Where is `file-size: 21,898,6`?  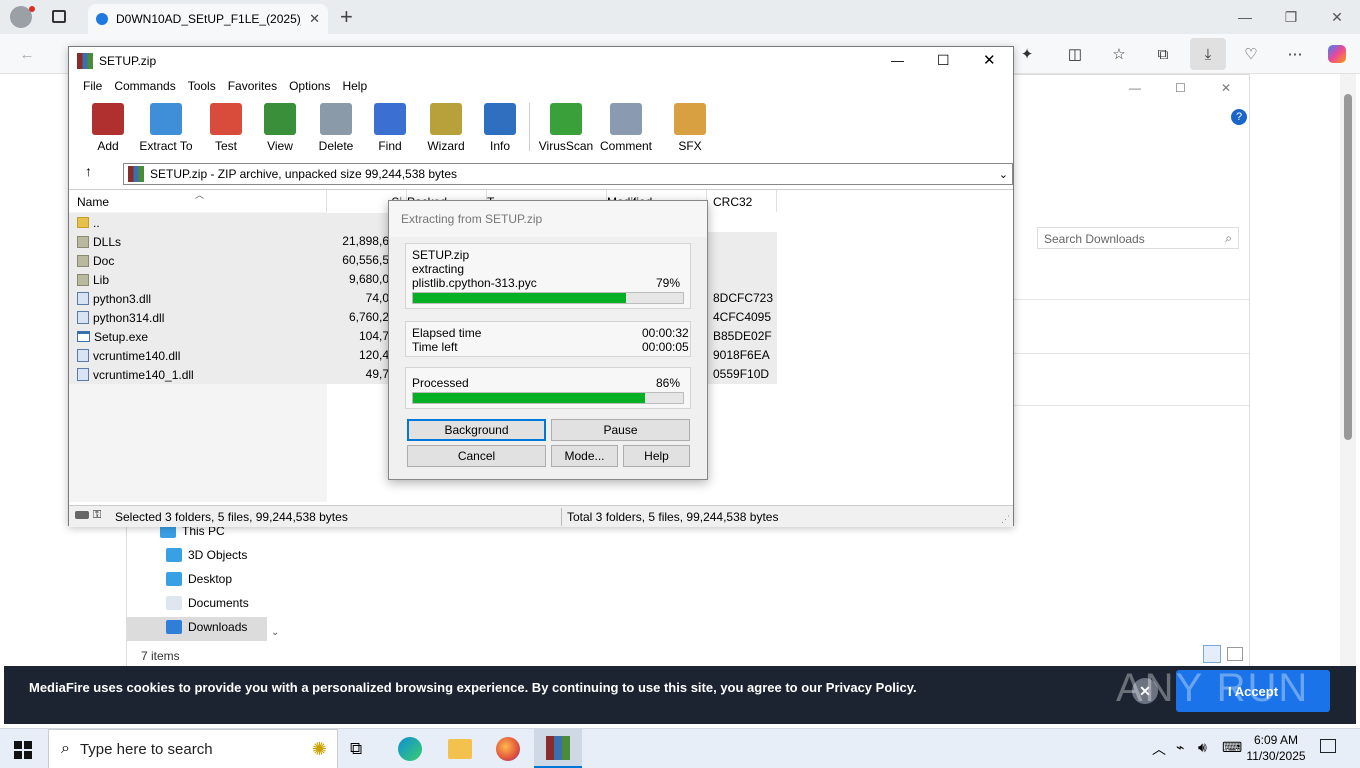 file-size: 21,898,6 is located at coordinates (361, 241).